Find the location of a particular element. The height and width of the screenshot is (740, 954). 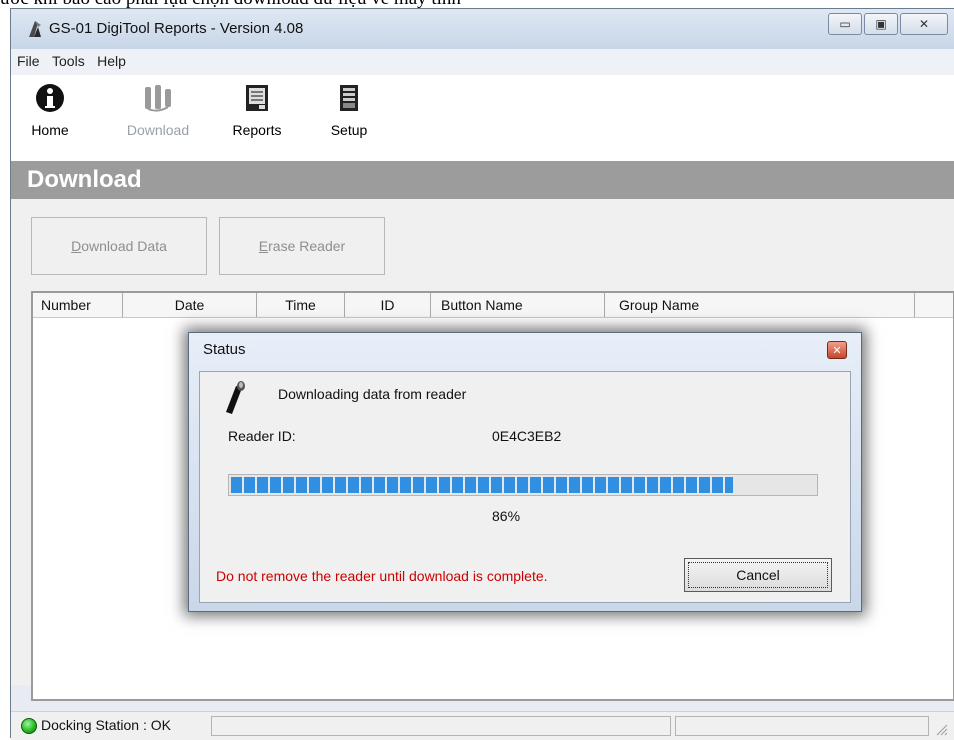

maximize-icon: ▣ is located at coordinates (881, 24).